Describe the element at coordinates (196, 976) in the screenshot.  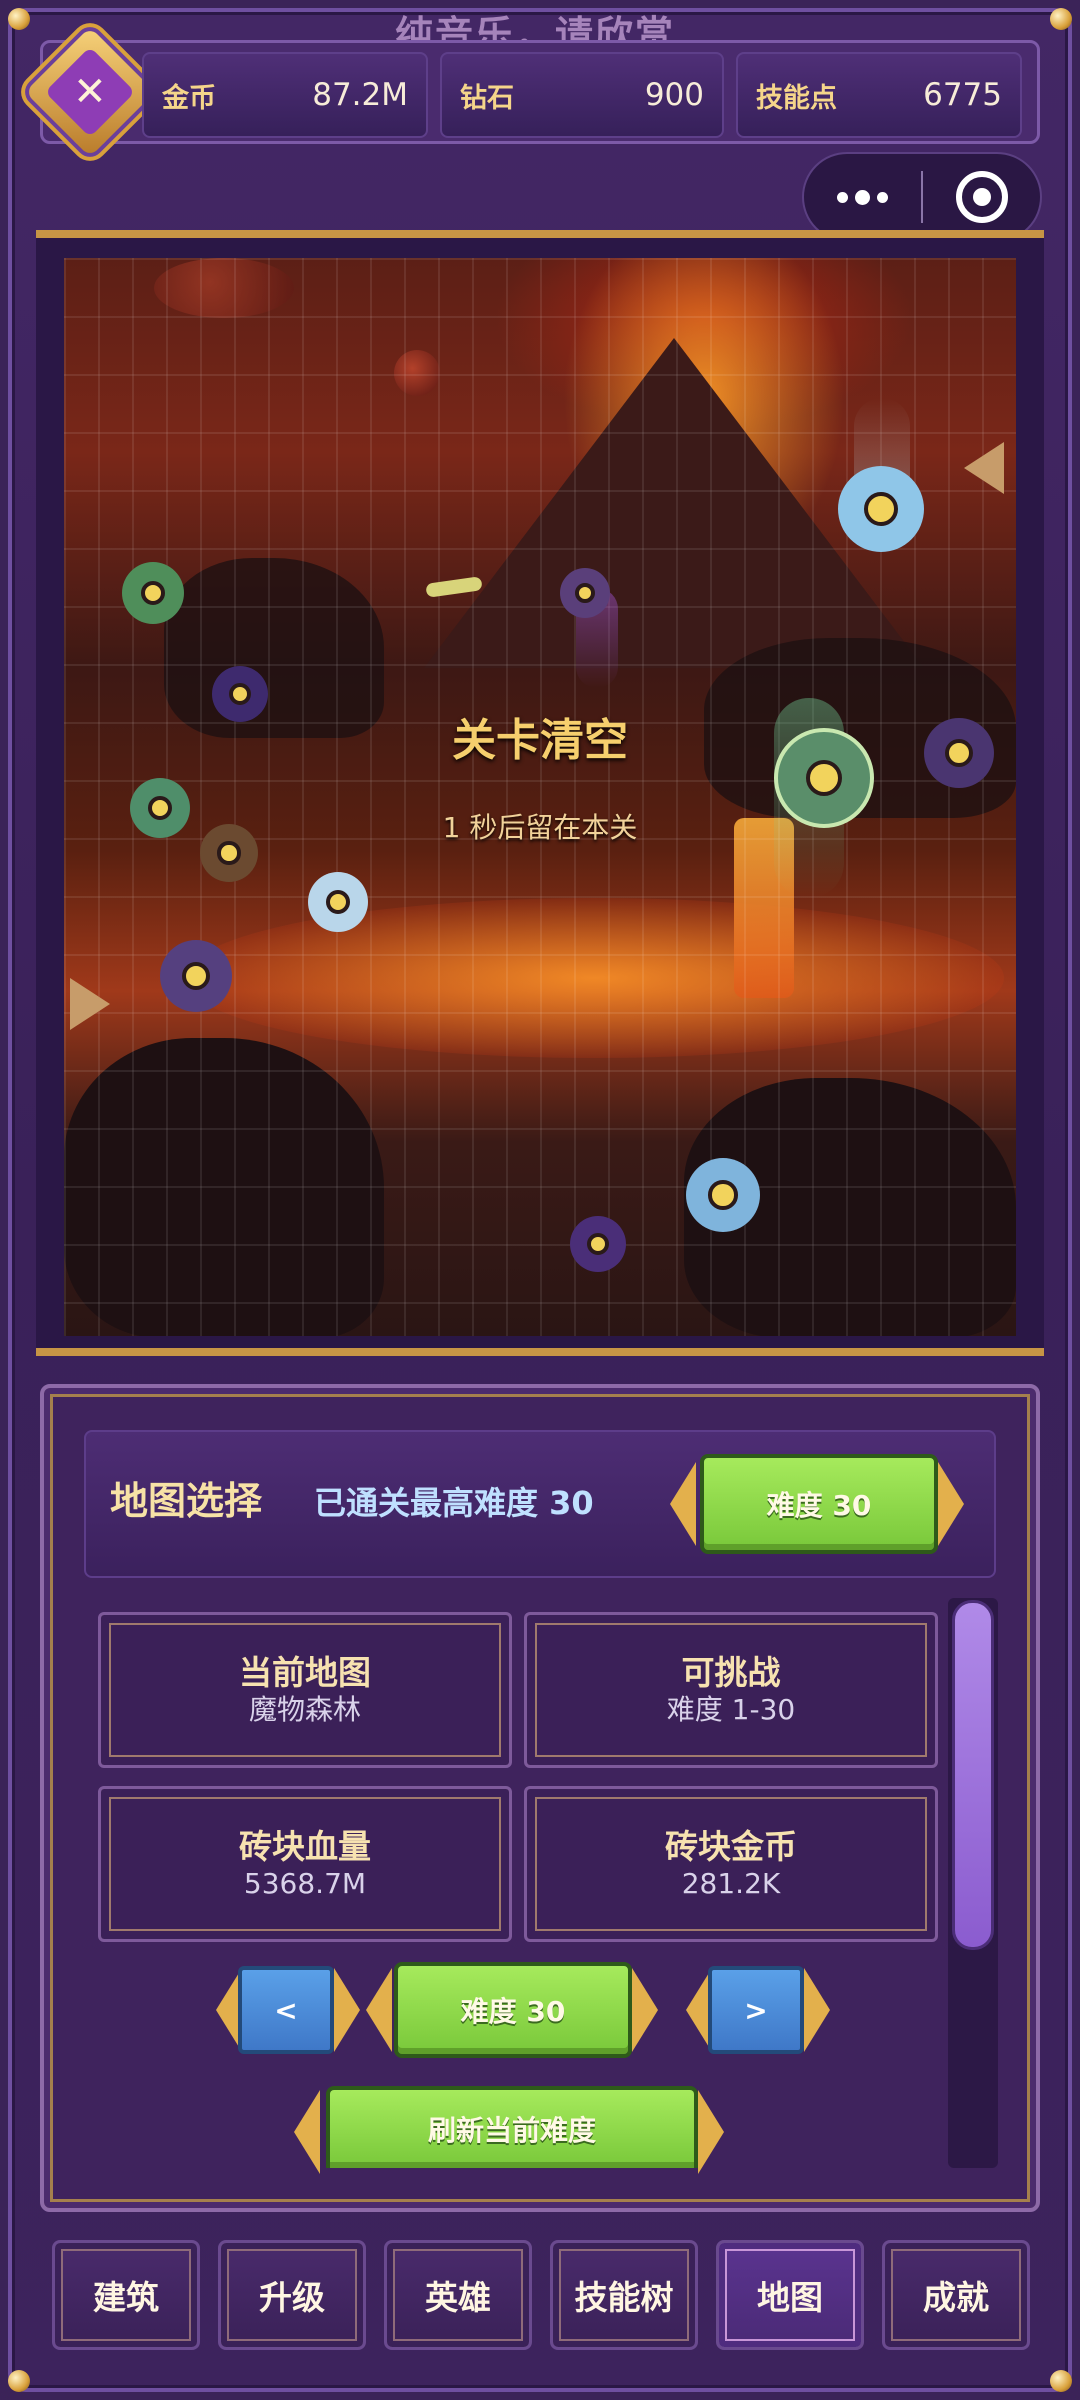
I see `eye-monster` at that location.